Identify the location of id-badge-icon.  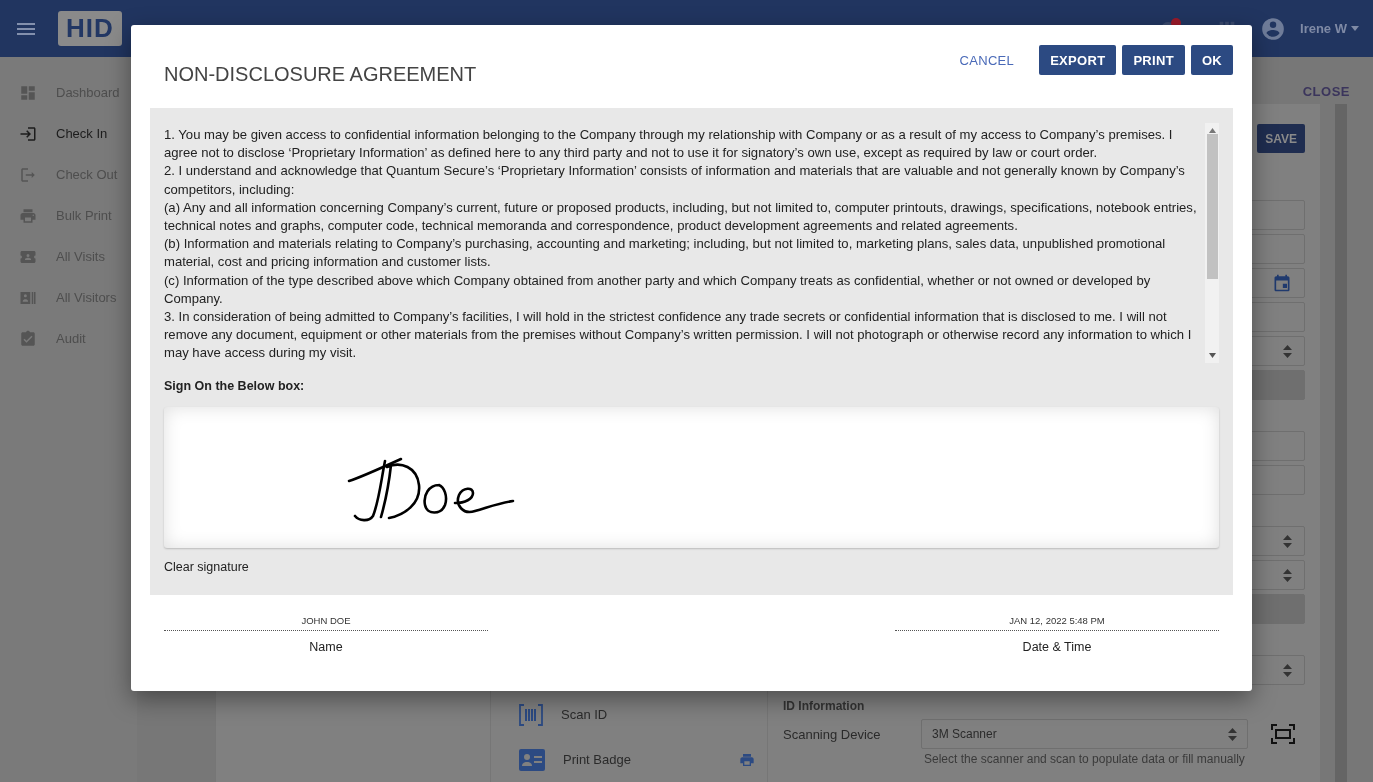
(532, 759).